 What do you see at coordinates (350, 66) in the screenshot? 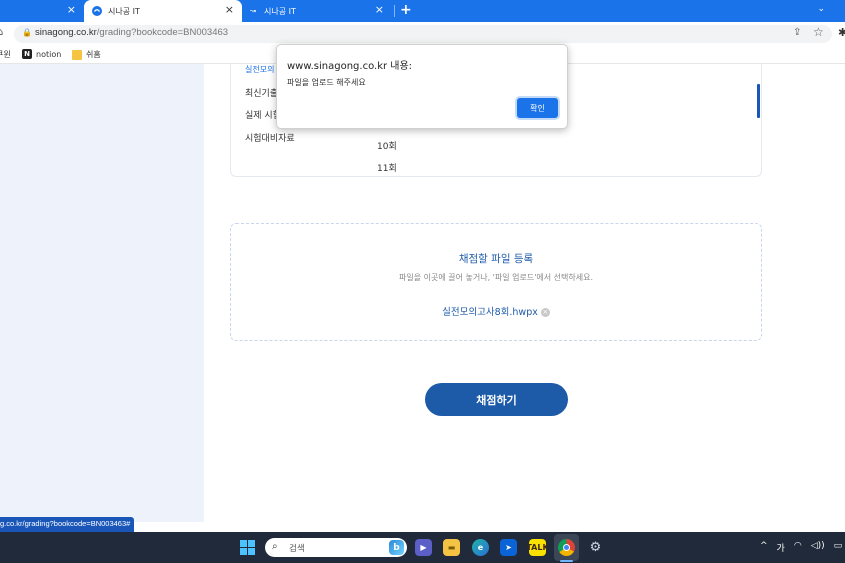
I see `dialog-title: www.sinagong.co.kr 내용:` at bounding box center [350, 66].